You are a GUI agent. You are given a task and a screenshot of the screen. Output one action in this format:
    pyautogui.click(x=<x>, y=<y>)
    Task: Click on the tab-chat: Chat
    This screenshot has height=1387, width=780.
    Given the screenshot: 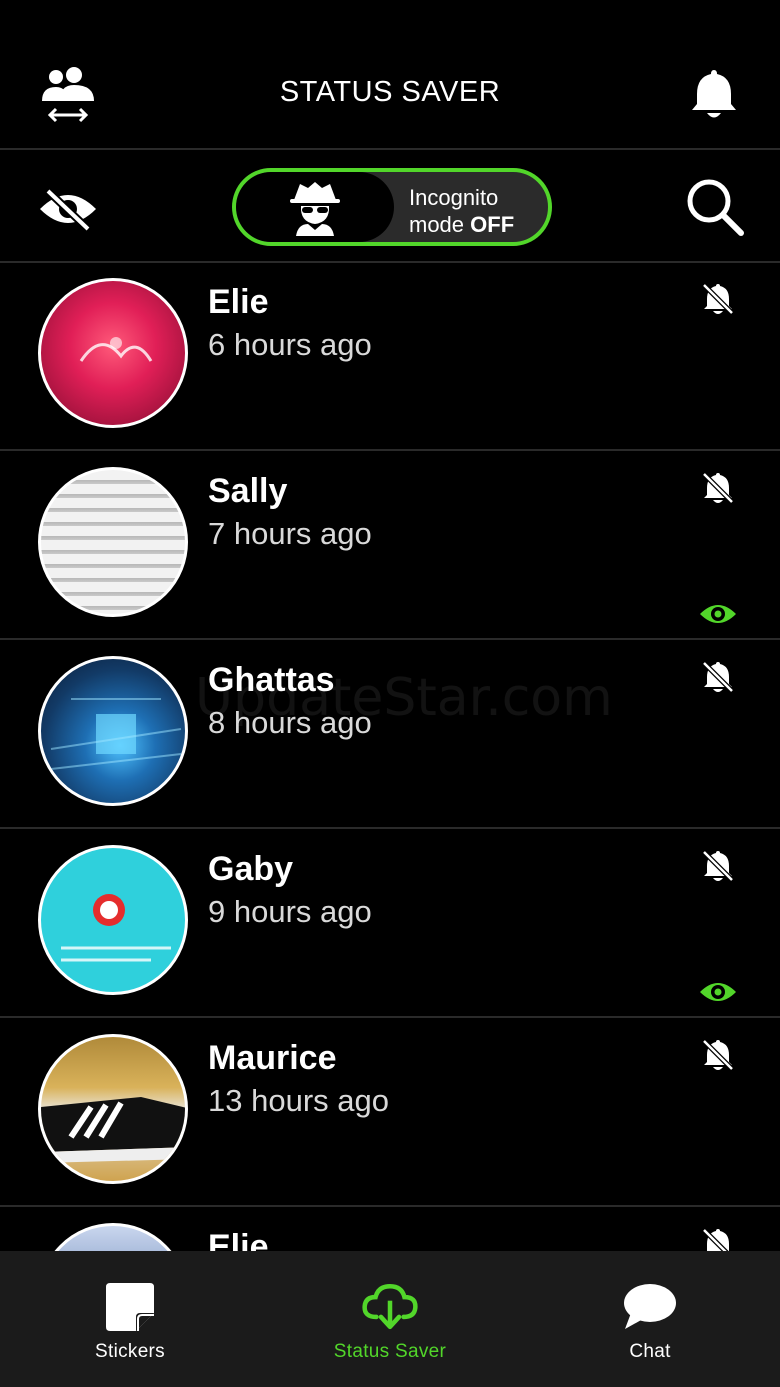 What is the action you would take?
    pyautogui.click(x=650, y=1319)
    